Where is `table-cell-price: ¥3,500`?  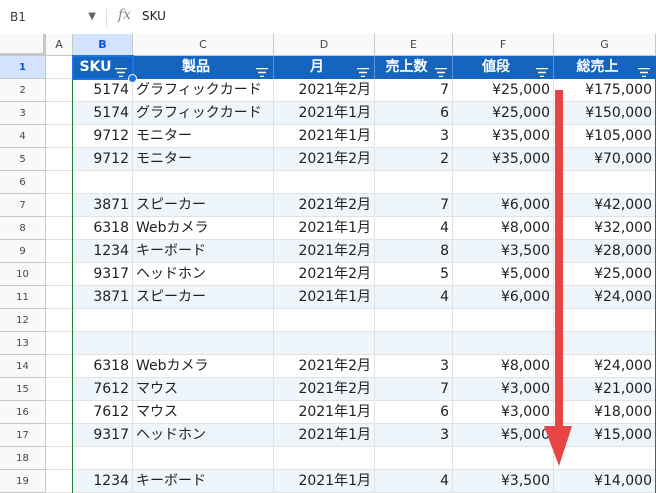 table-cell-price: ¥3,500 is located at coordinates (503, 481).